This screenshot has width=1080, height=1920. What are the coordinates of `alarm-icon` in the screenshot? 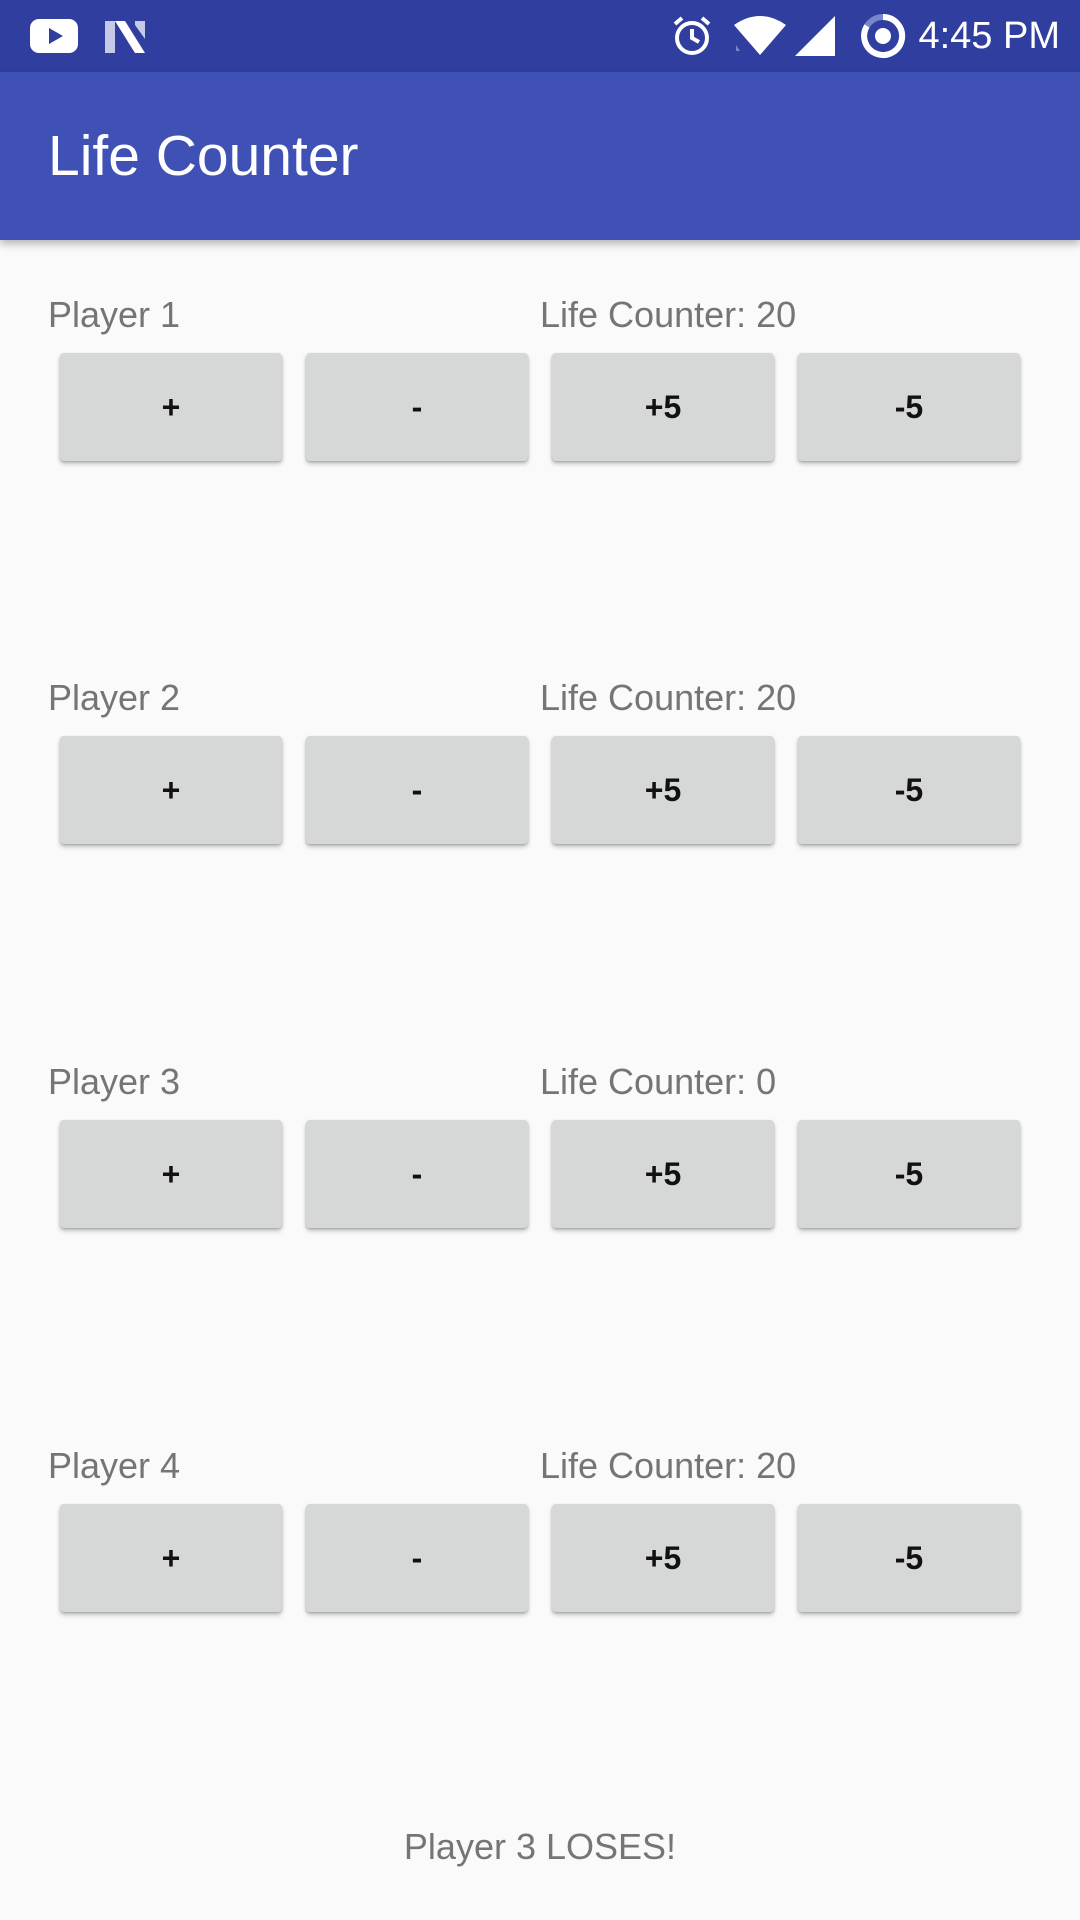 It's located at (692, 36).